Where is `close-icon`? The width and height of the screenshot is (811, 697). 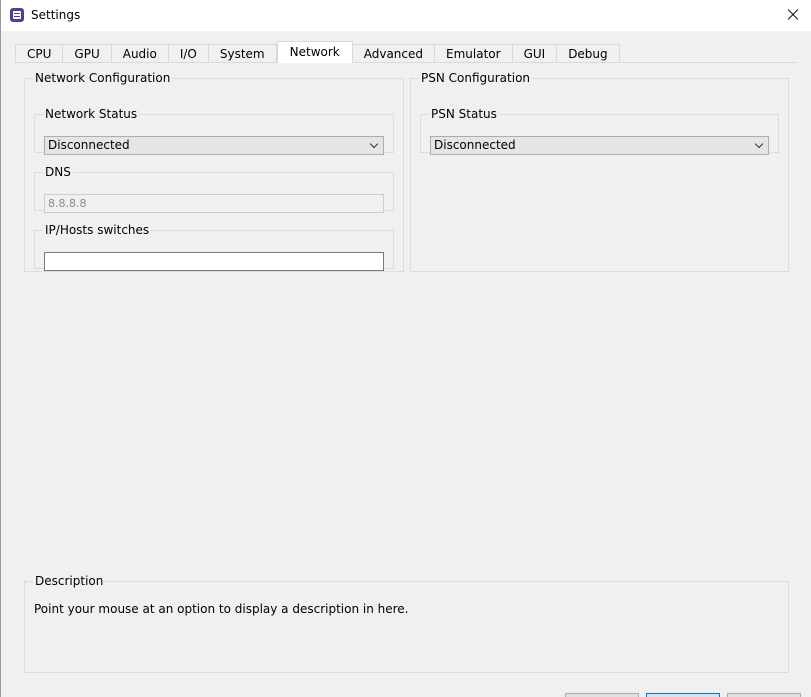
close-icon is located at coordinates (793, 15).